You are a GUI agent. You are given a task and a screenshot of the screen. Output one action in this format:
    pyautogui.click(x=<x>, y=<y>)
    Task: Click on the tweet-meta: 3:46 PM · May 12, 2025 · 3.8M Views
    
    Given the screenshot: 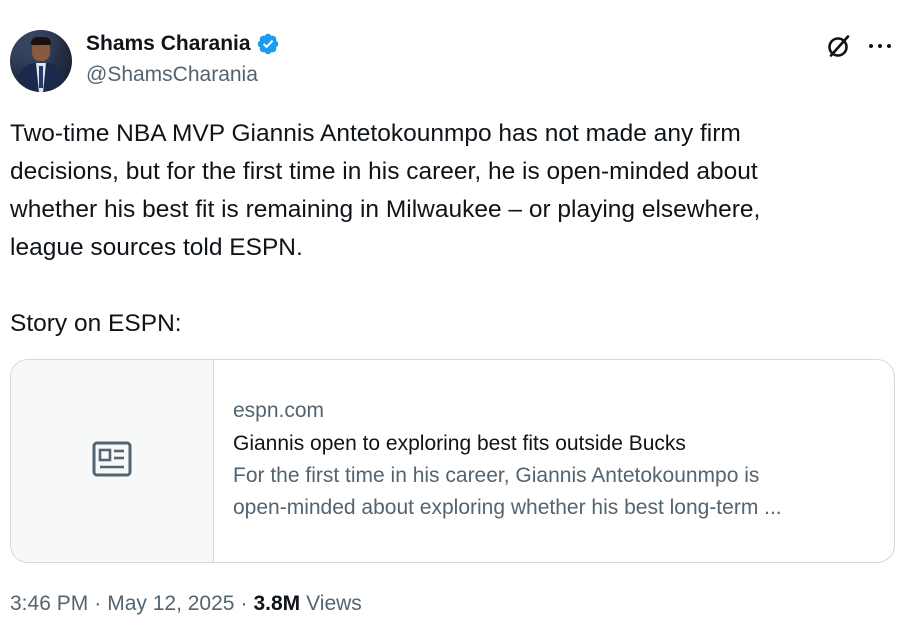 What is the action you would take?
    pyautogui.click(x=186, y=604)
    